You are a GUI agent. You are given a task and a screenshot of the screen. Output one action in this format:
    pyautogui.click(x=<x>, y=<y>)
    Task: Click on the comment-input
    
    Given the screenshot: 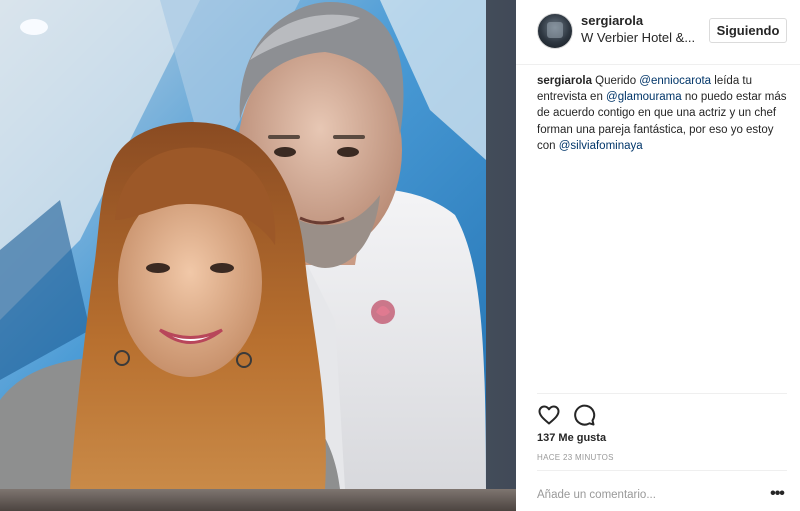 What is the action you would take?
    pyautogui.click(x=647, y=495)
    